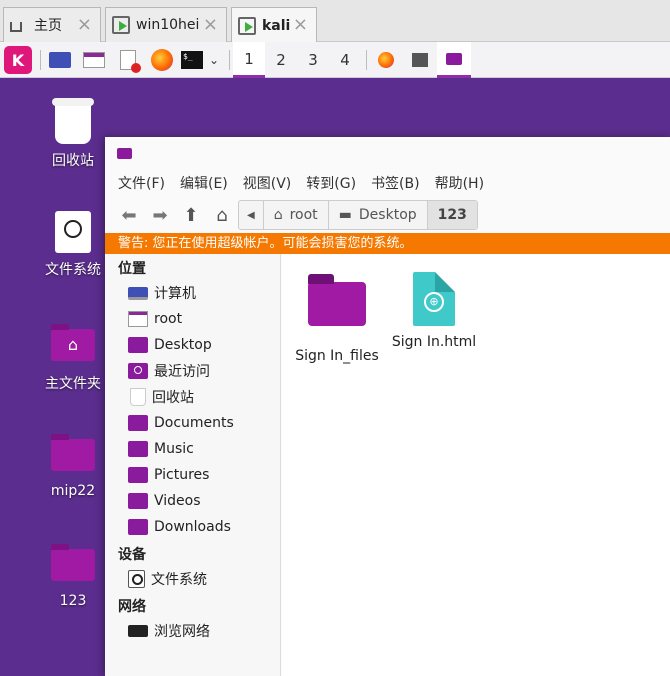 The image size is (670, 676). I want to click on vm-tab-label: 主页, so click(48, 26).